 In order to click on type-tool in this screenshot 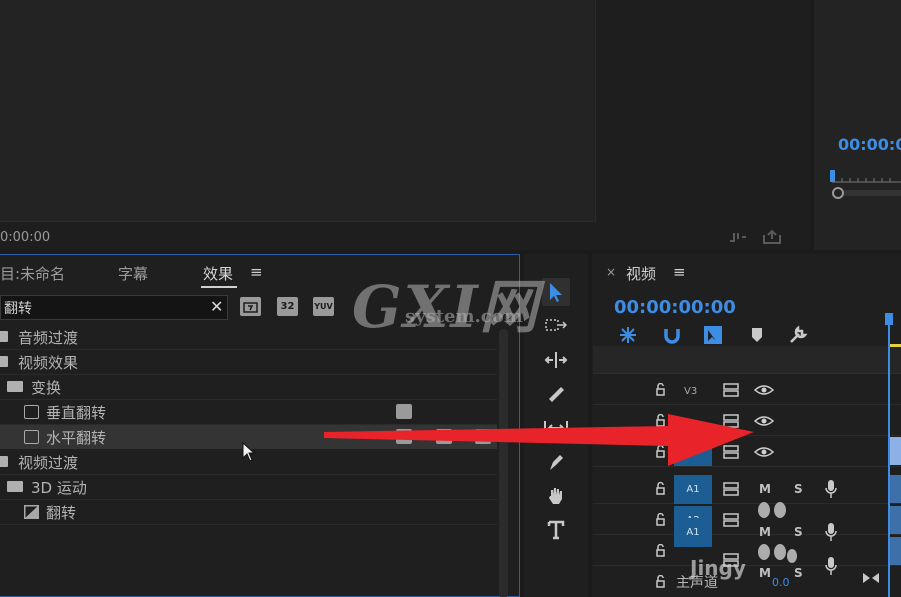, I will do `click(556, 530)`.